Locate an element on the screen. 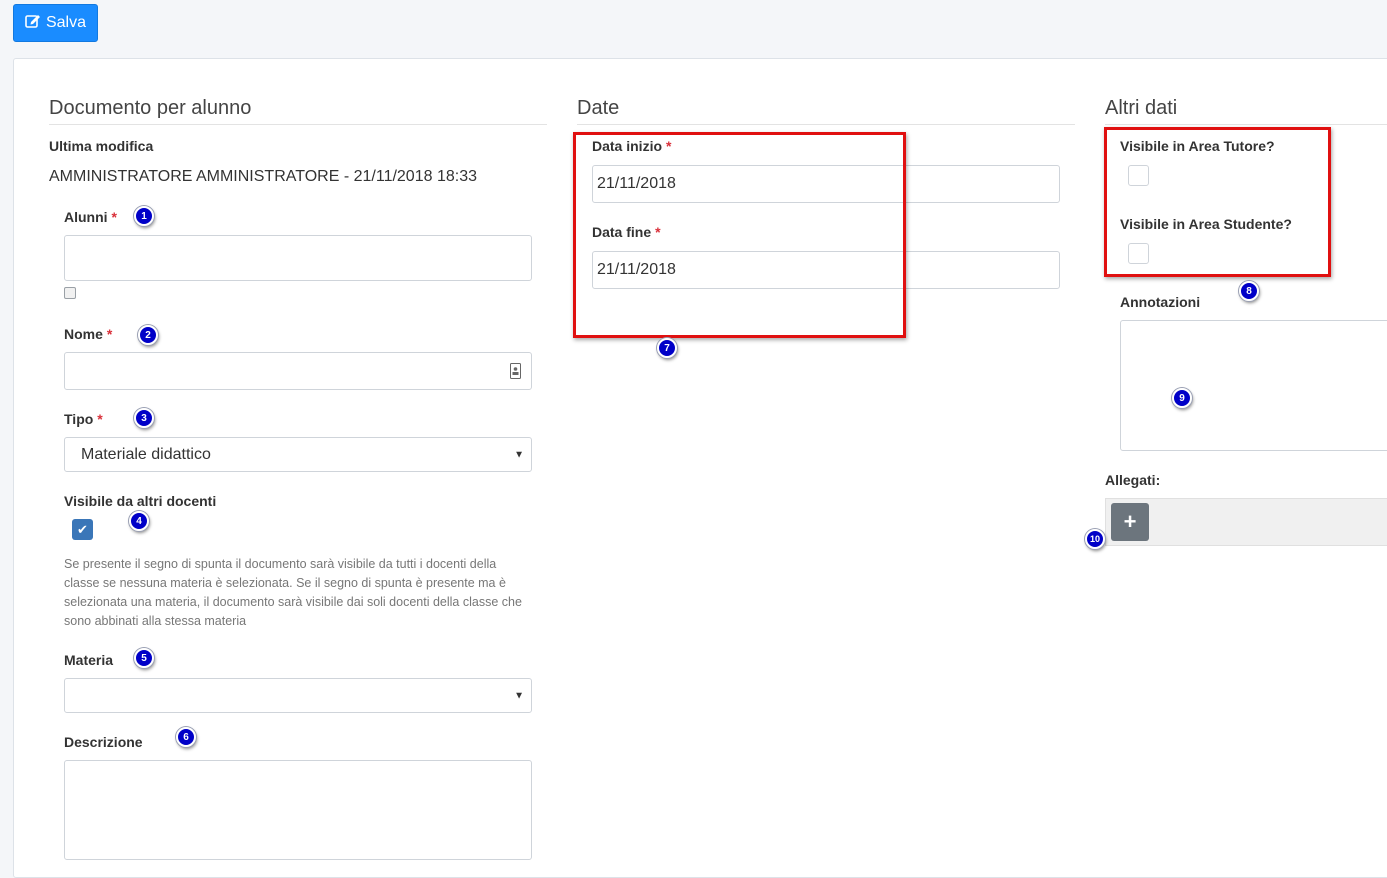  tipo-select: Materiale didattico ▼ is located at coordinates (298, 454).